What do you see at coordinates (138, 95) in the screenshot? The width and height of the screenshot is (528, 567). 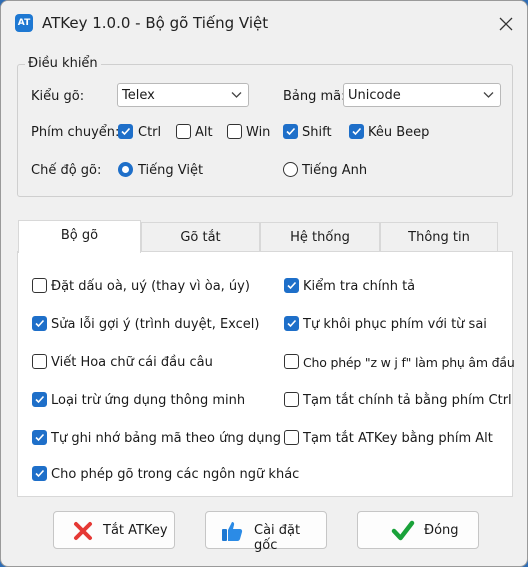 I see `input-method-value: Telex` at bounding box center [138, 95].